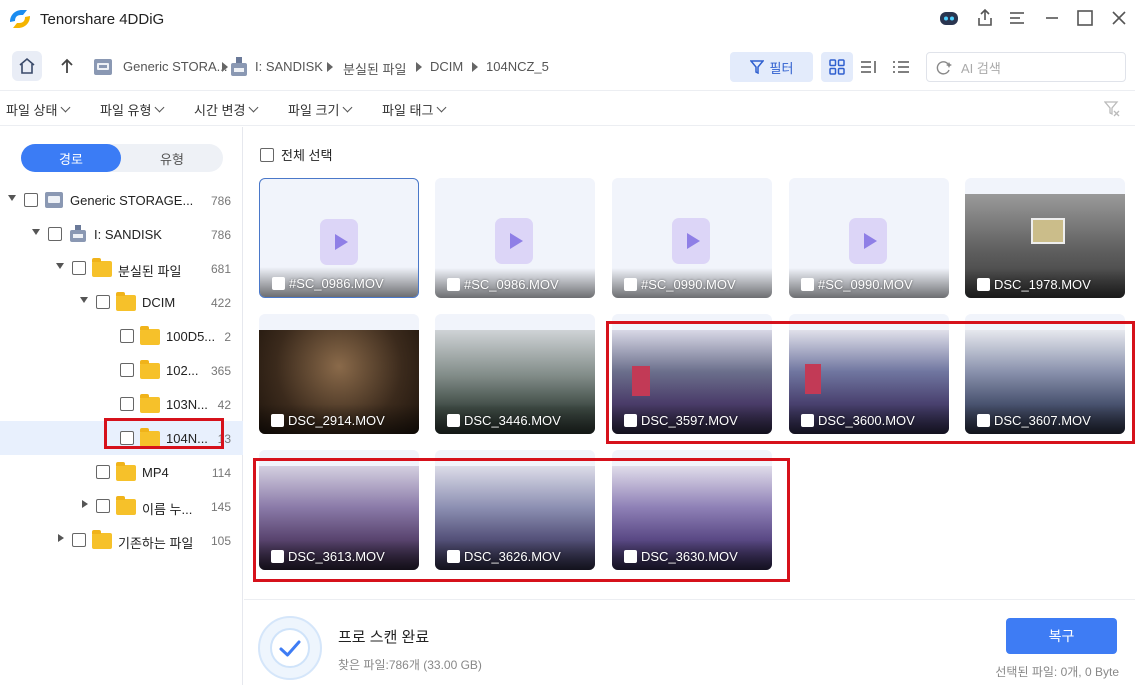 The image size is (1135, 685). I want to click on tree-item-existing-files: 기존하는 파일 105, so click(121, 540).